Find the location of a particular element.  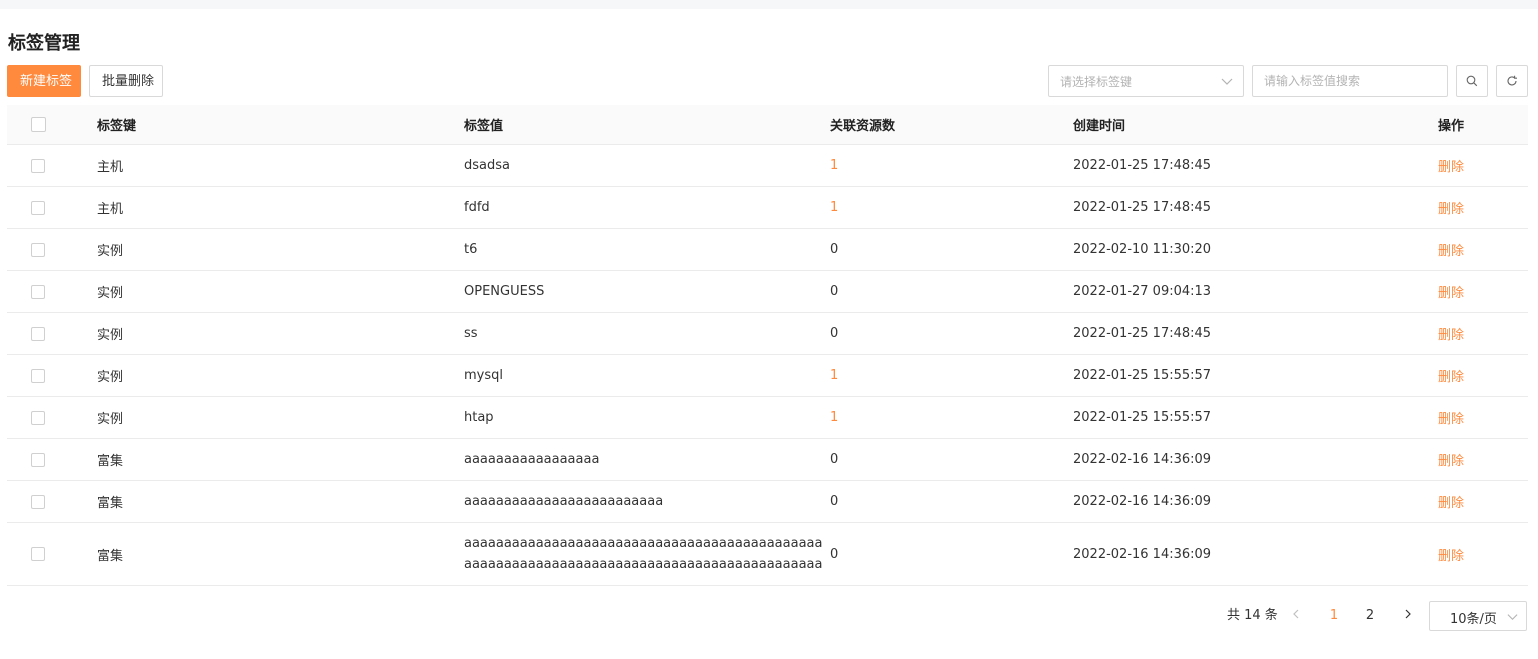

refresh-icon is located at coordinates (1512, 80).